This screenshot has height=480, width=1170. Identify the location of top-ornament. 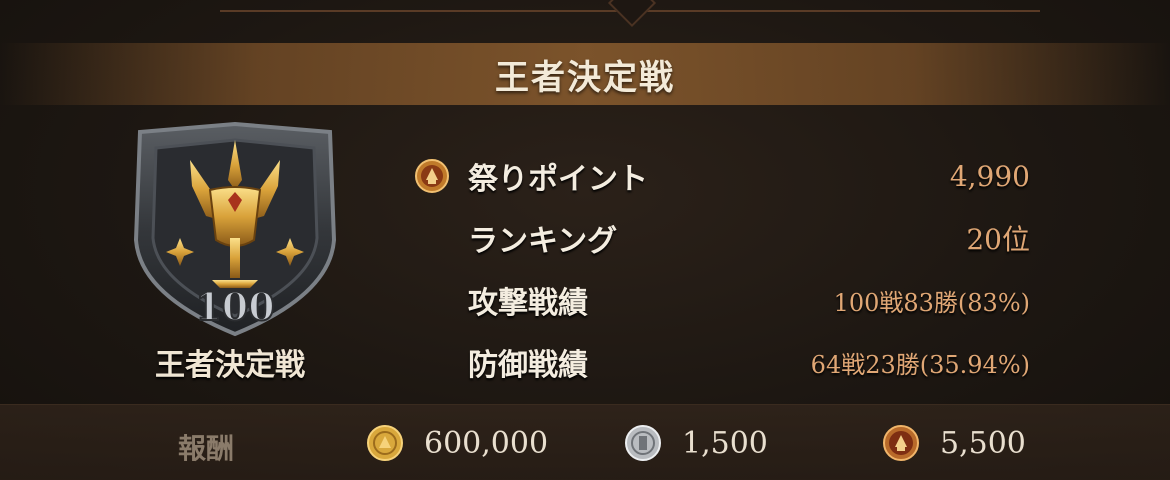
(630, 6).